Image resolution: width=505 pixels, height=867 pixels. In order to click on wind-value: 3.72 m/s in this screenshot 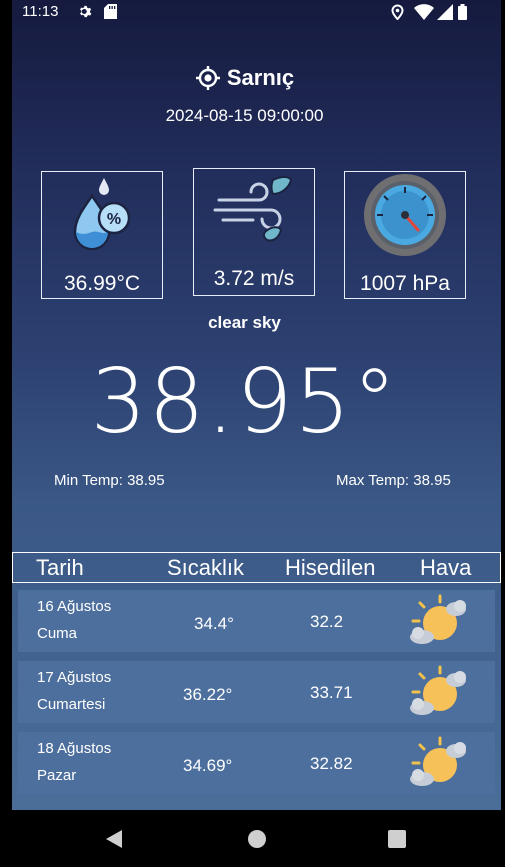, I will do `click(254, 278)`.